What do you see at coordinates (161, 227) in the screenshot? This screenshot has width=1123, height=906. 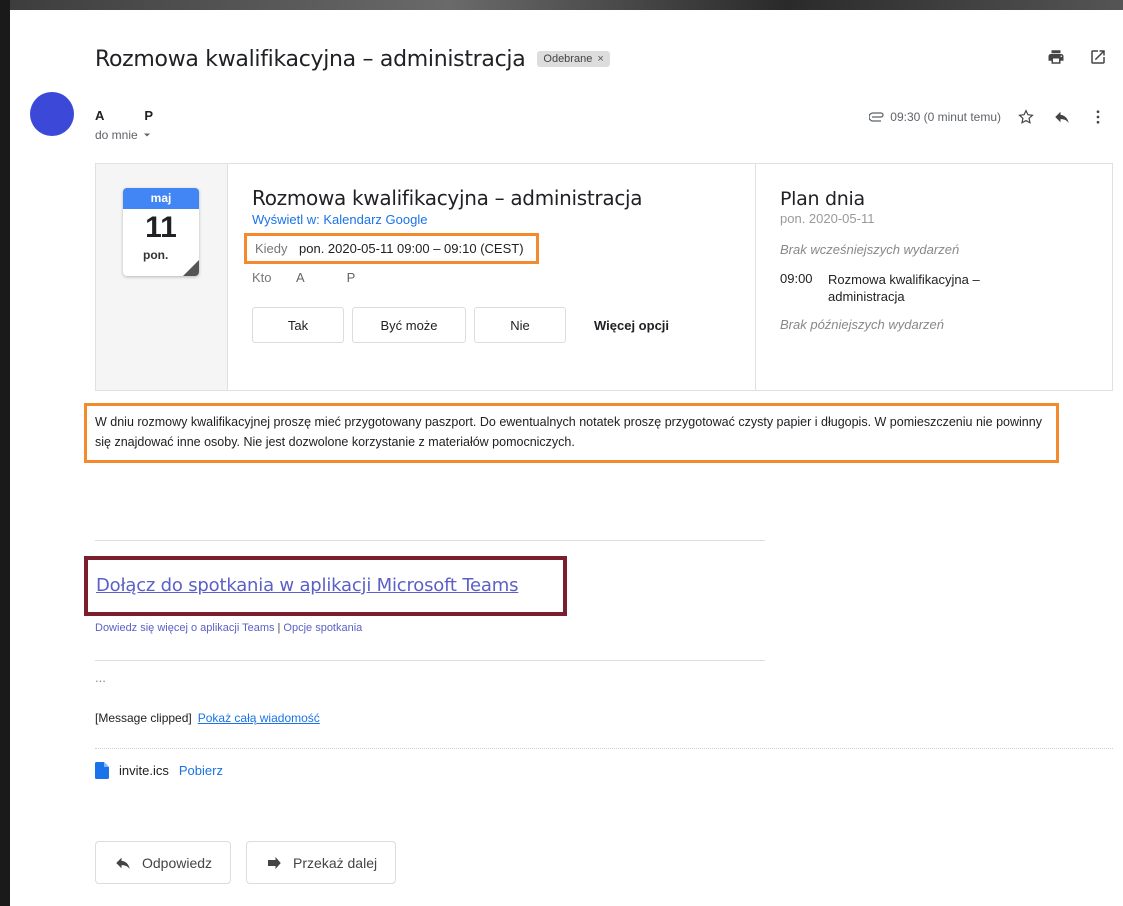 I see `calendar-day: 11` at bounding box center [161, 227].